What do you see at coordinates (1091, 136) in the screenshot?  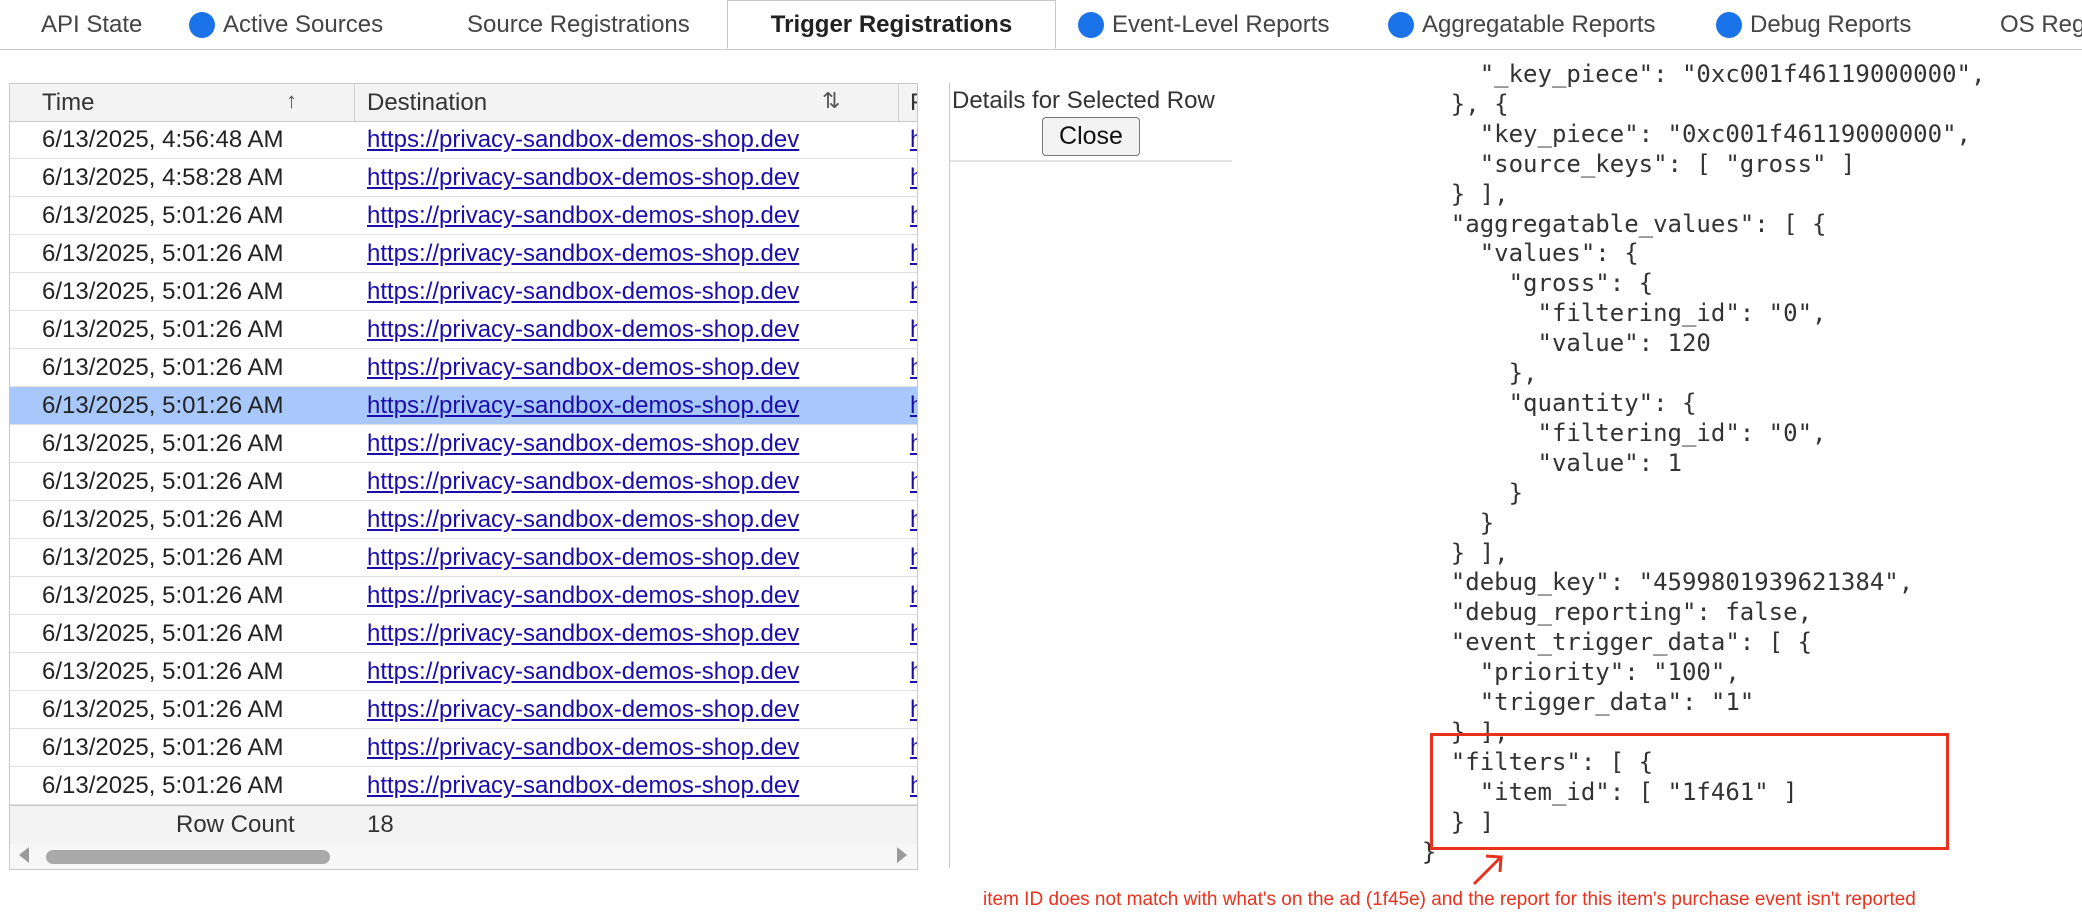 I see `close-button: Close` at bounding box center [1091, 136].